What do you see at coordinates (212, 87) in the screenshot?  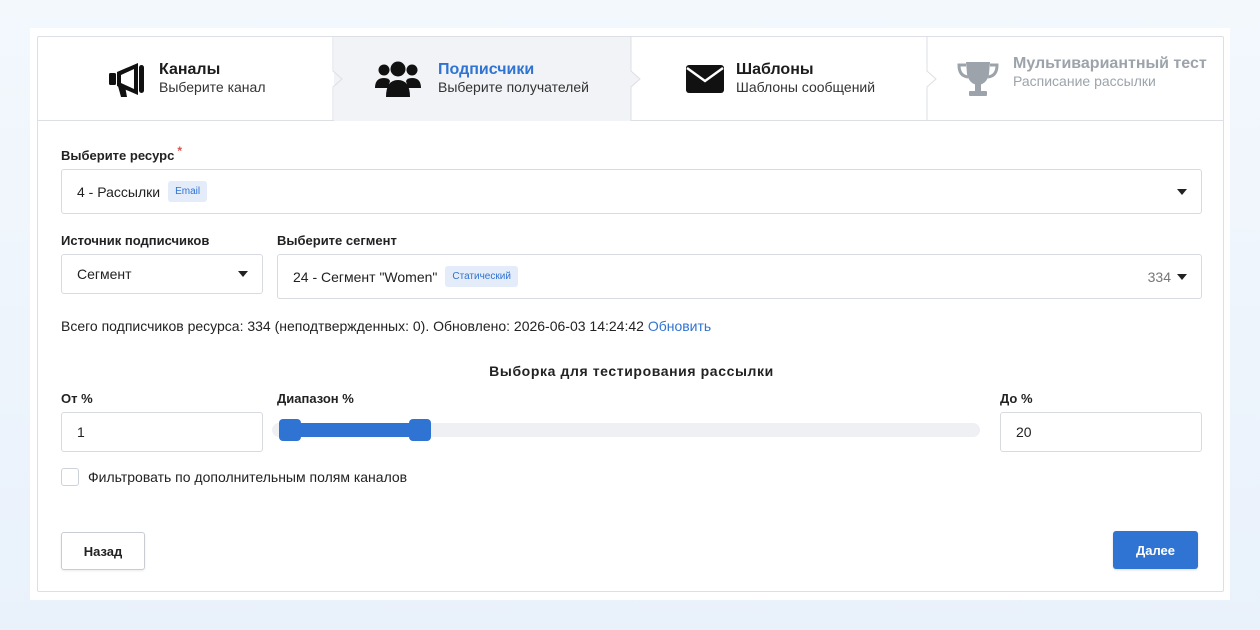 I see `step-subtitle: Выберите канал` at bounding box center [212, 87].